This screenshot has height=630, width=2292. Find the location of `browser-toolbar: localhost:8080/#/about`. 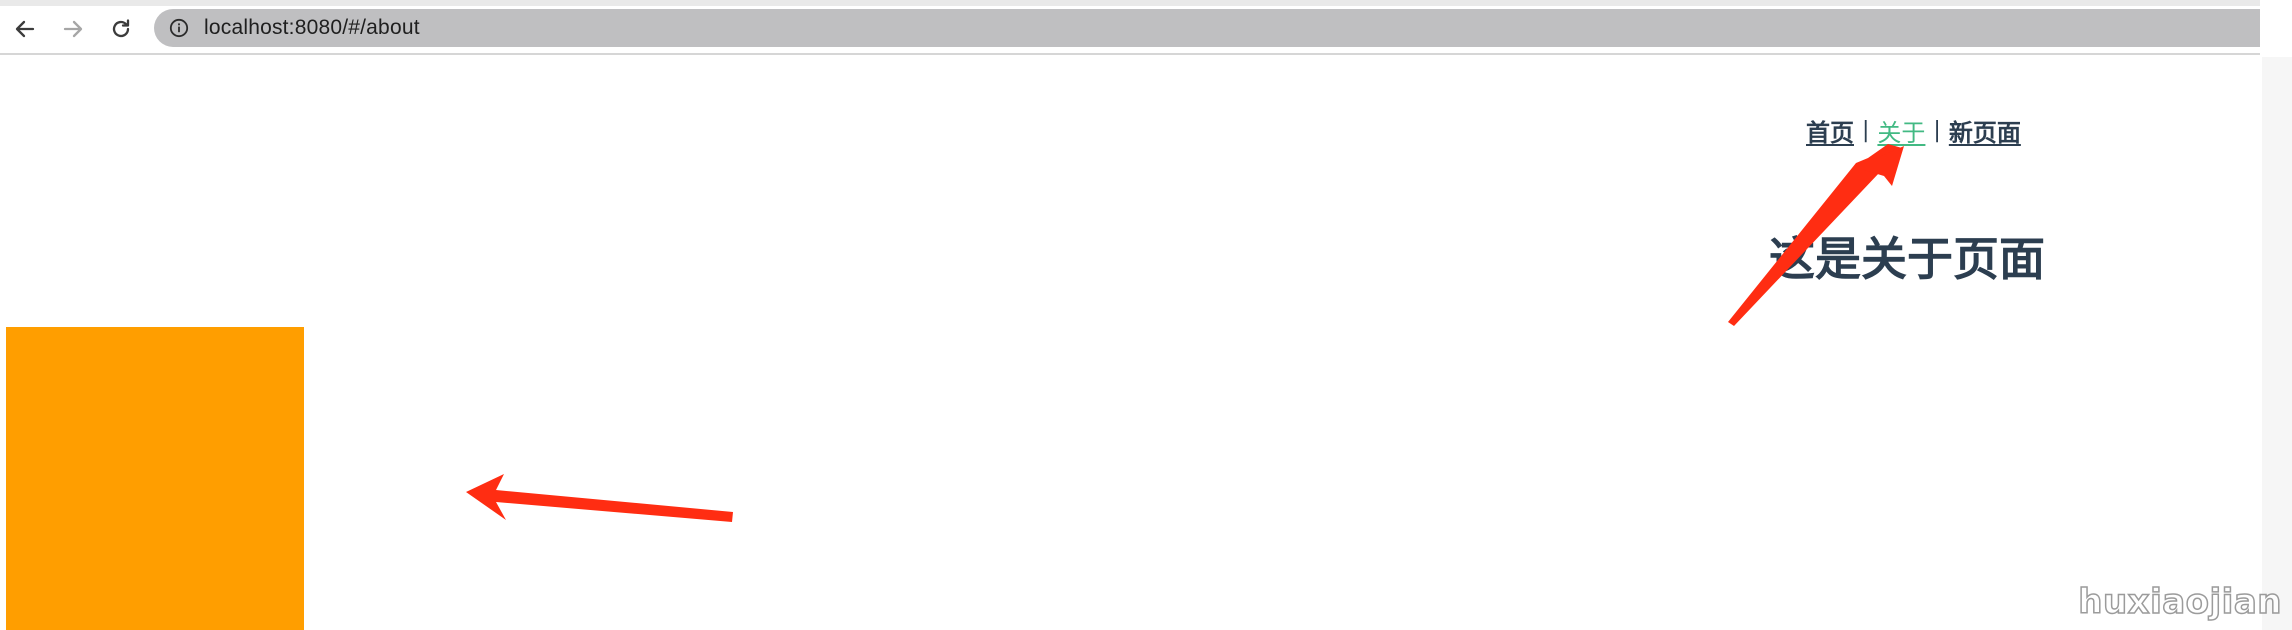

browser-toolbar: localhost:8080/#/about is located at coordinates (1130, 27).